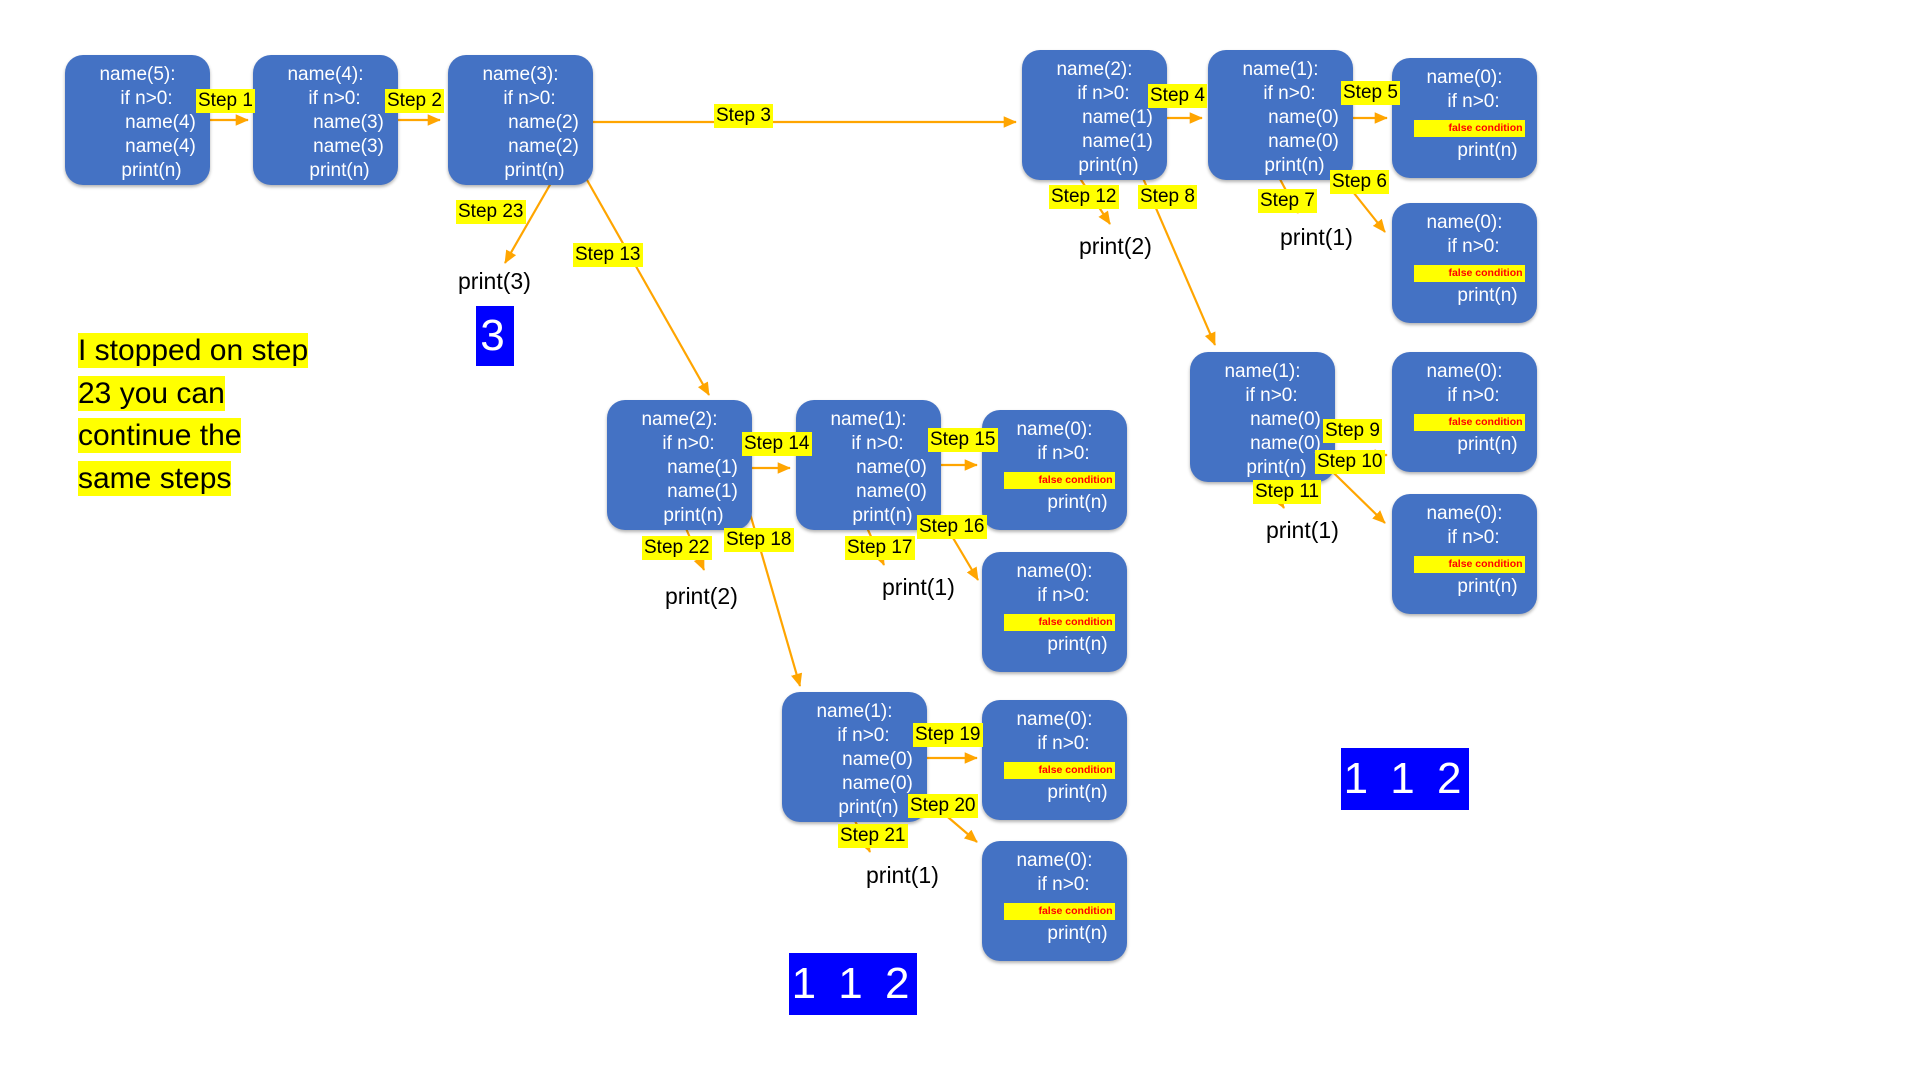 Image resolution: width=1920 pixels, height=1080 pixels. What do you see at coordinates (1352, 431) in the screenshot?
I see `step-label: Step 9` at bounding box center [1352, 431].